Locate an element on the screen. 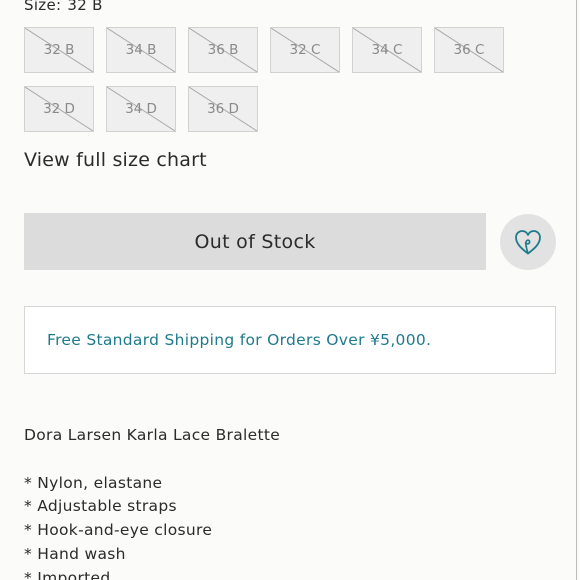 This screenshot has width=580, height=580. size-option-36c: 36 C is located at coordinates (469, 50).